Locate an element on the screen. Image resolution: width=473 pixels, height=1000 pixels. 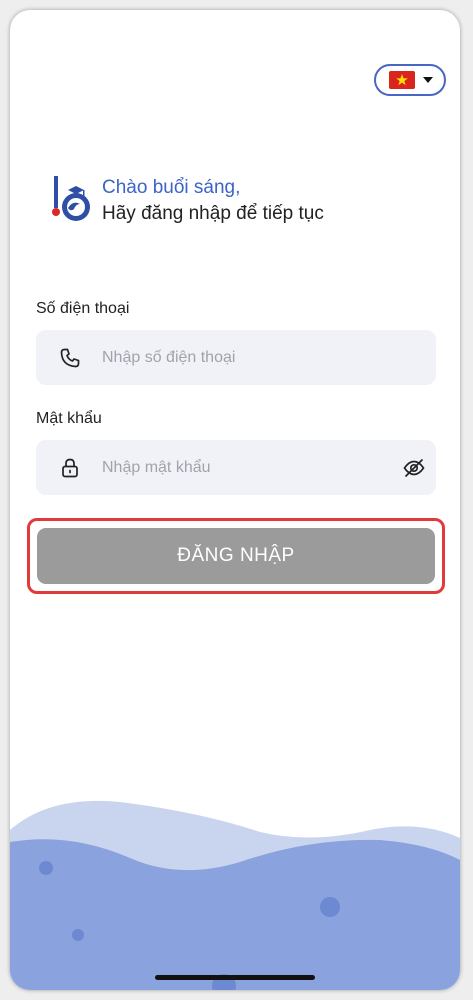
greeting-text: Chào buổi sáng, is located at coordinates (171, 187).